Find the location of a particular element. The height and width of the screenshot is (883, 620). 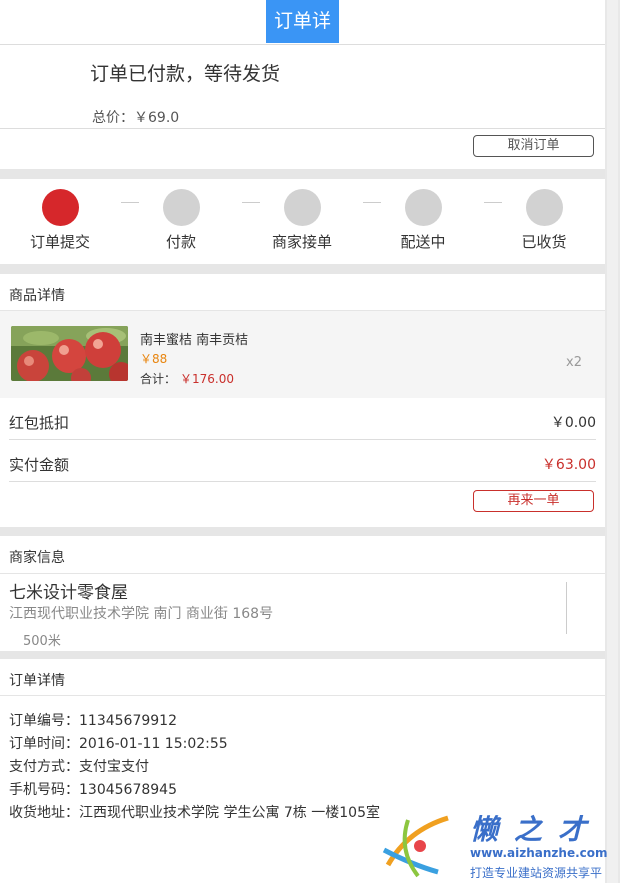

order-section-header: 订单详情 is located at coordinates (302, 677).